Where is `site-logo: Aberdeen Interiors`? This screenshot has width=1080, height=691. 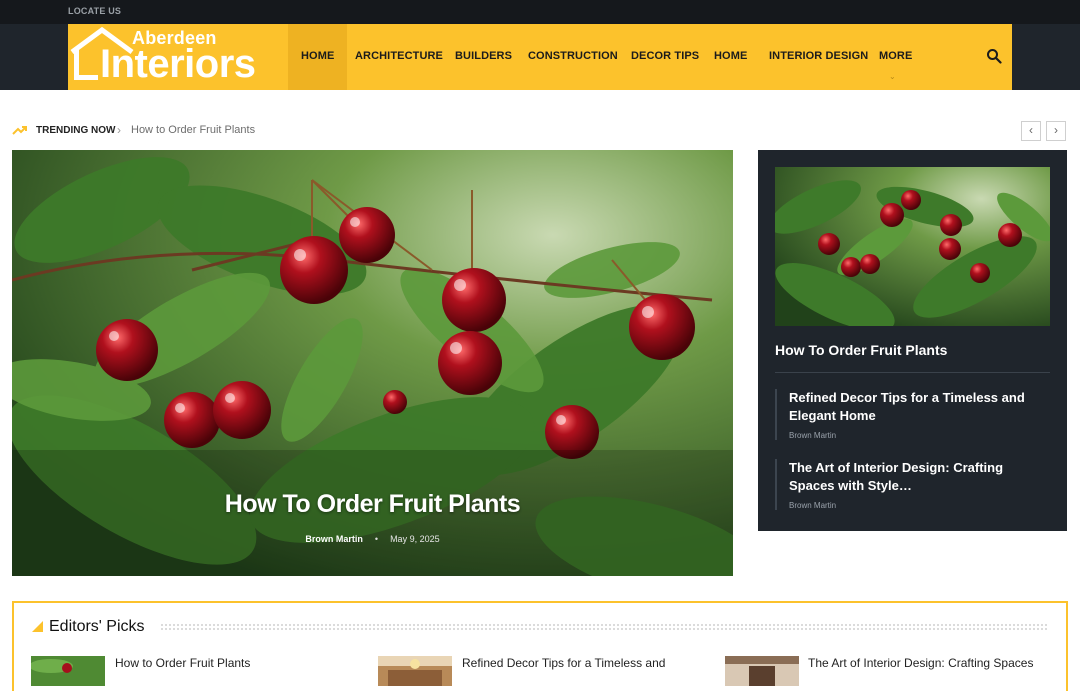
site-logo: Aberdeen Interiors is located at coordinates (168, 57).